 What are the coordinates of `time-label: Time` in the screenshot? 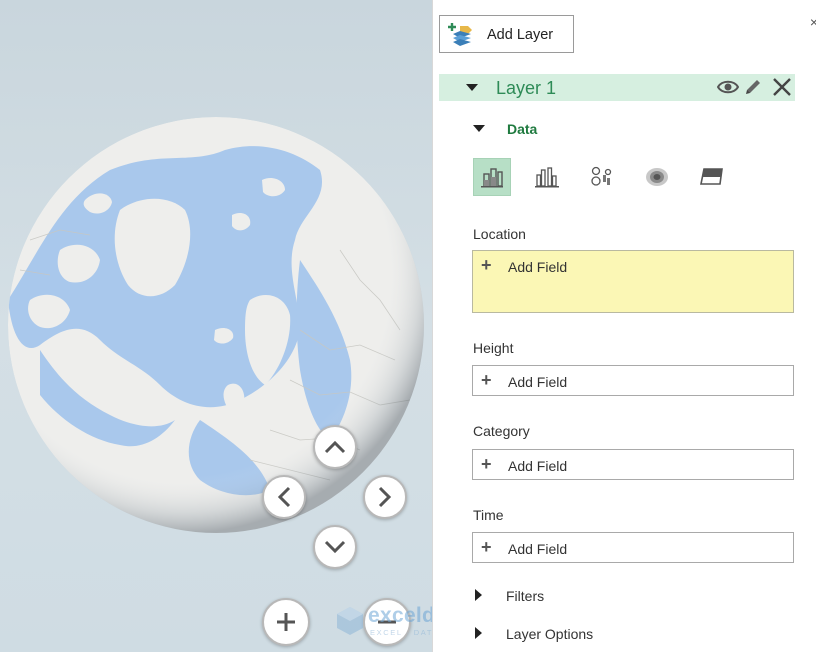 It's located at (488, 515).